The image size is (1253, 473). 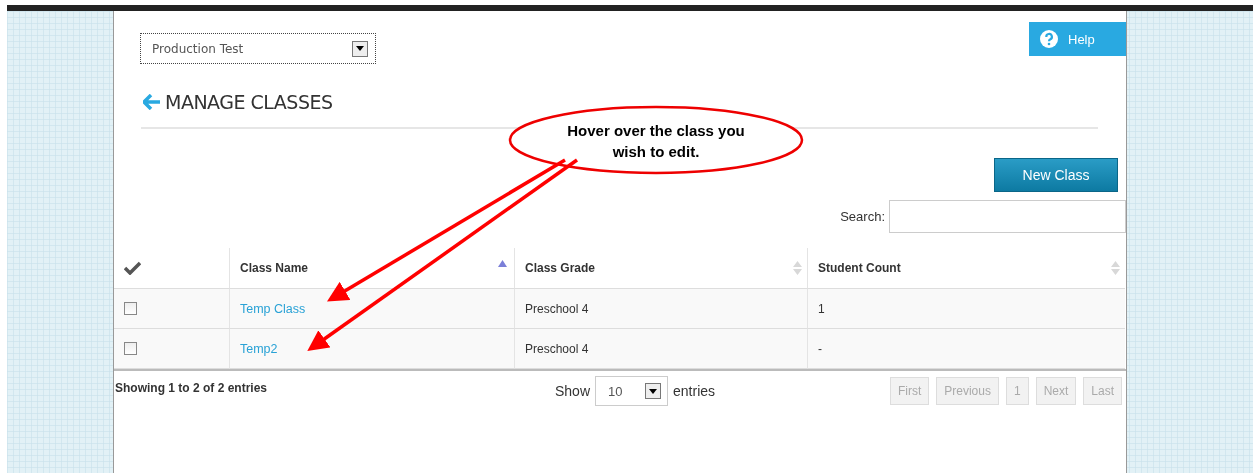 What do you see at coordinates (1007, 216) in the screenshot?
I see `search-field` at bounding box center [1007, 216].